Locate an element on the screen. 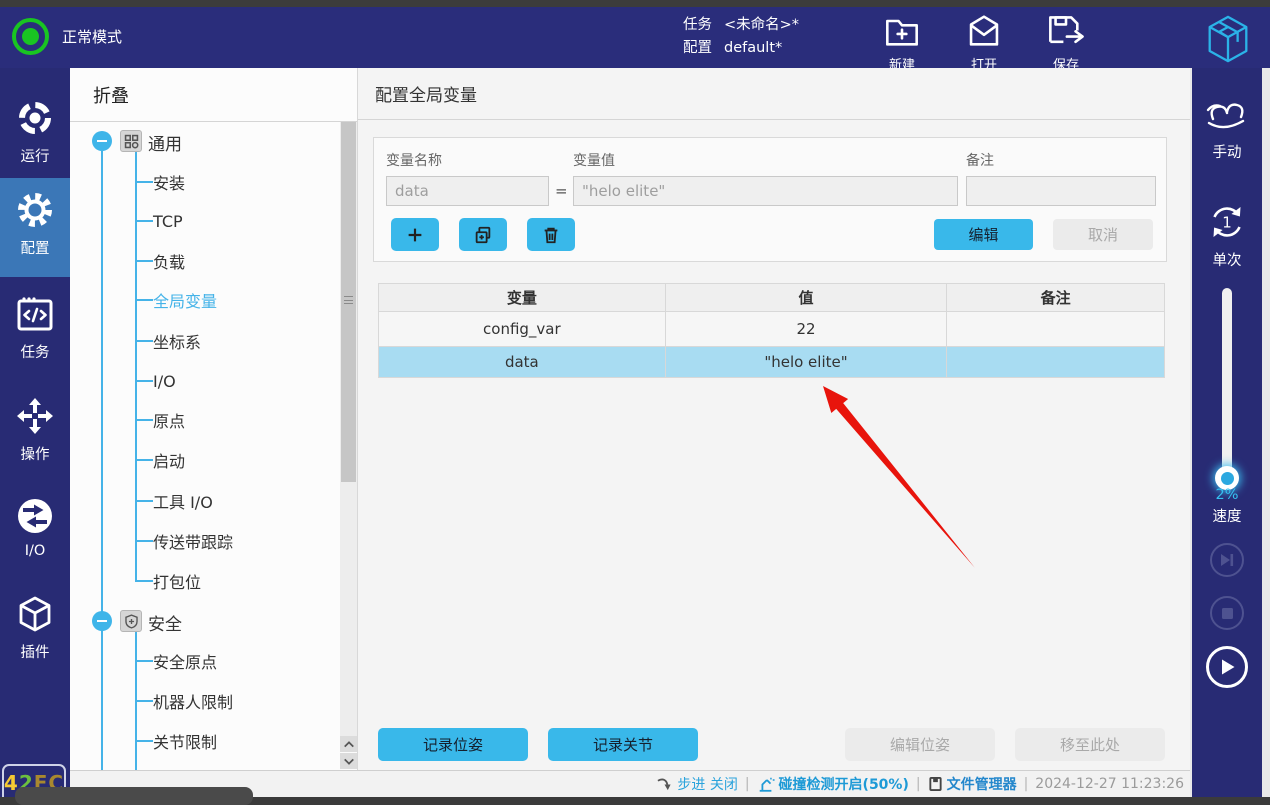 This screenshot has width=1270, height=805. col-header-value: 值 is located at coordinates (806, 297).